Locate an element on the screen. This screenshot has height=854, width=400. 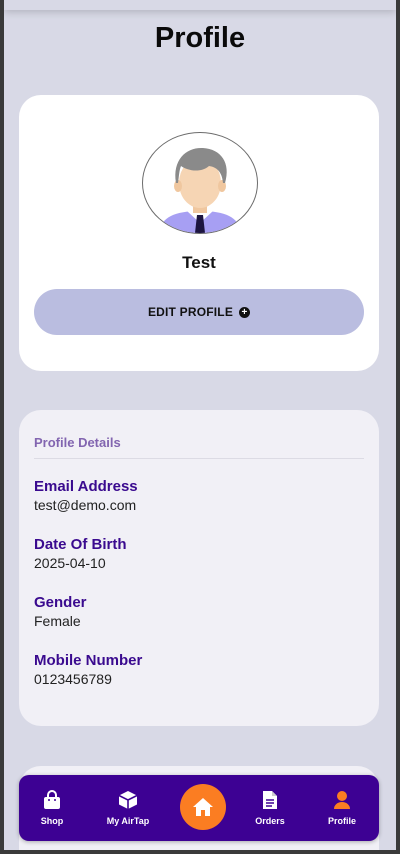
nav-label-shop: Shop is located at coordinates (52, 821).